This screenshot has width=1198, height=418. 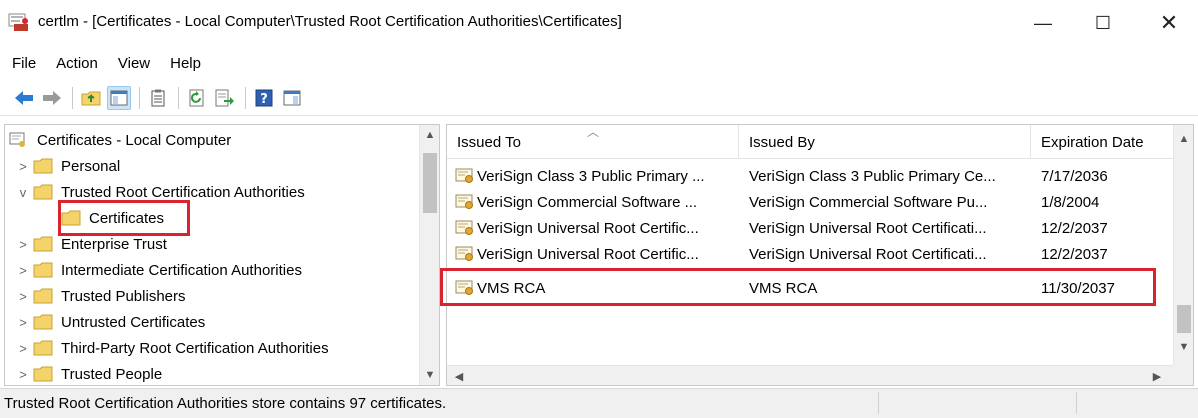 I want to click on tree-item-label: Enterprise Trust, so click(x=114, y=244).